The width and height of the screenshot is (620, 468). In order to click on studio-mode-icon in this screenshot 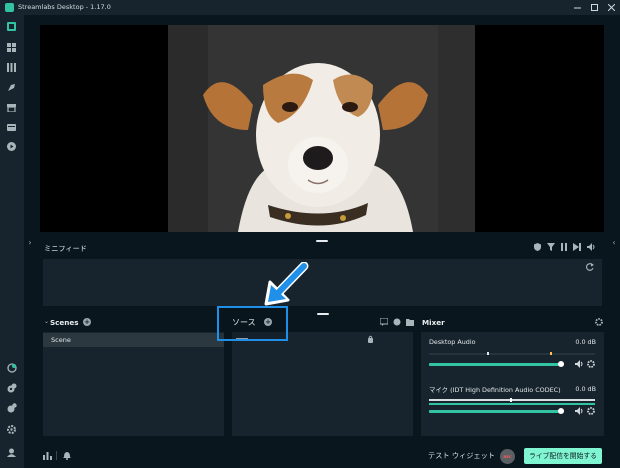, I will do `click(11, 367)`.